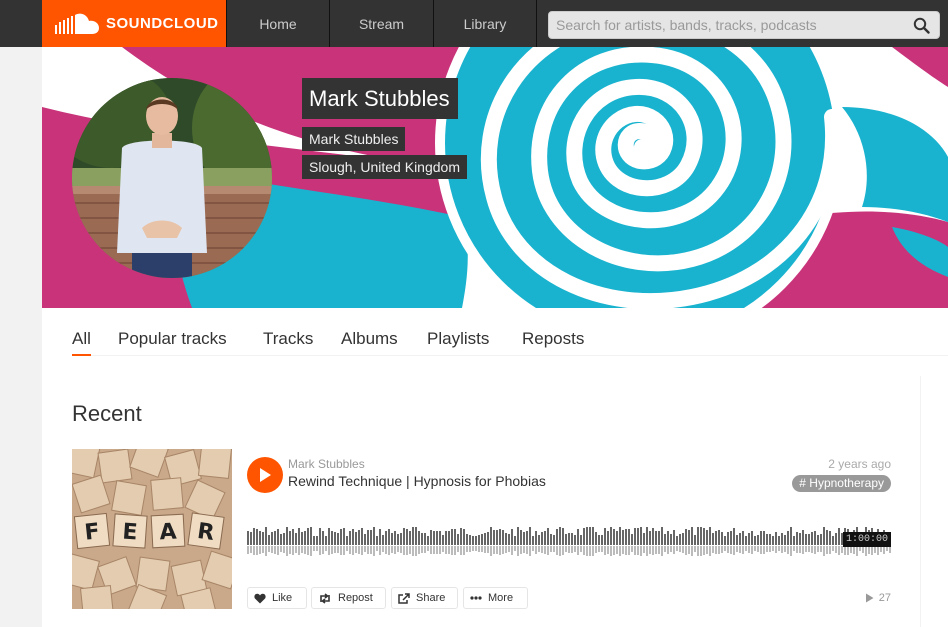 This screenshot has width=948, height=627. What do you see at coordinates (384, 167) in the screenshot?
I see `profile-location: Slough, United Kingdom` at bounding box center [384, 167].